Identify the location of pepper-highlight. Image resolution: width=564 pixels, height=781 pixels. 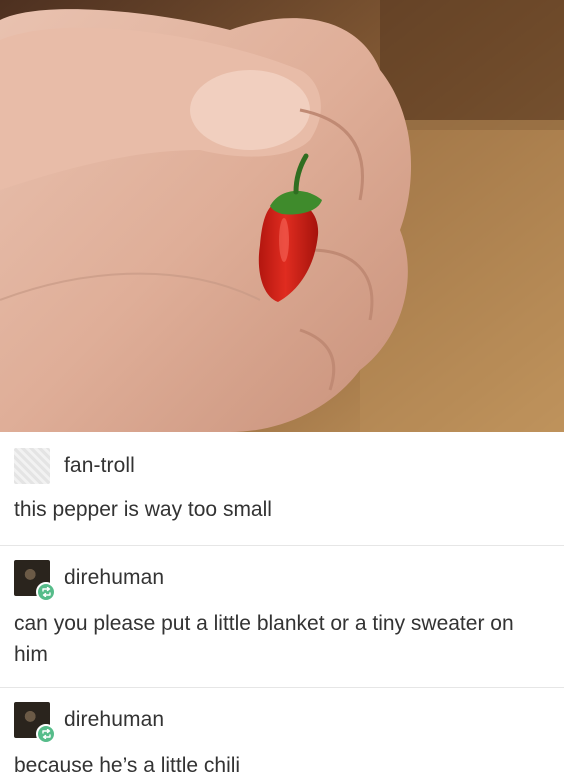
(284, 240).